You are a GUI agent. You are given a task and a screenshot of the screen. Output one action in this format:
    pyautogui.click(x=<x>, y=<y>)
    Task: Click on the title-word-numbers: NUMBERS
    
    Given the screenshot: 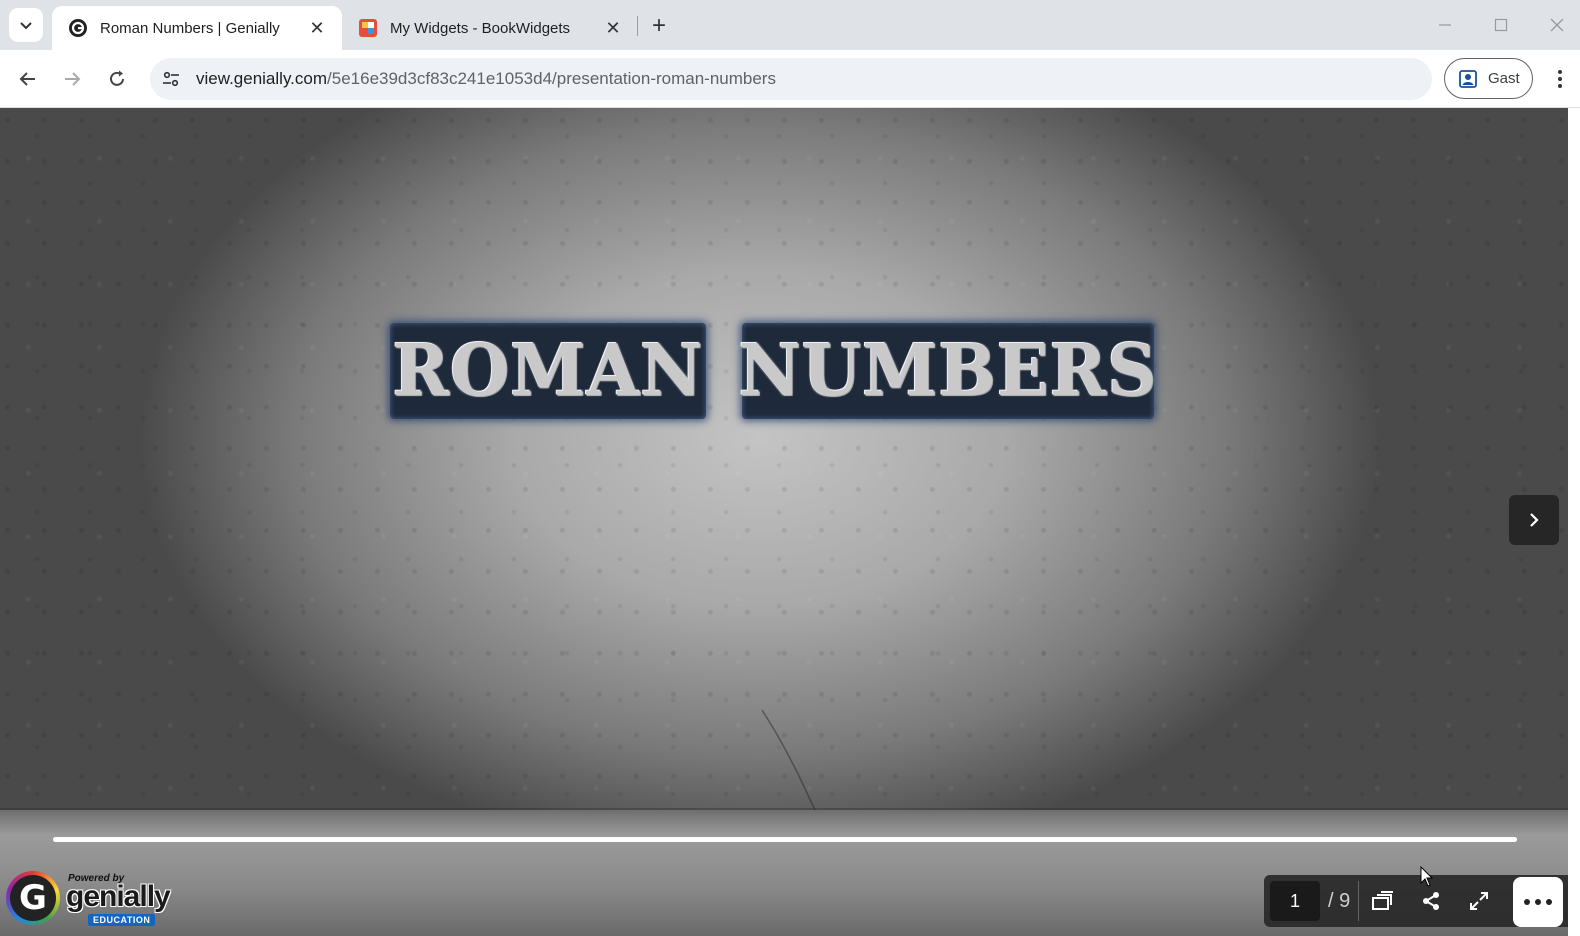 What is the action you would take?
    pyautogui.click(x=948, y=371)
    